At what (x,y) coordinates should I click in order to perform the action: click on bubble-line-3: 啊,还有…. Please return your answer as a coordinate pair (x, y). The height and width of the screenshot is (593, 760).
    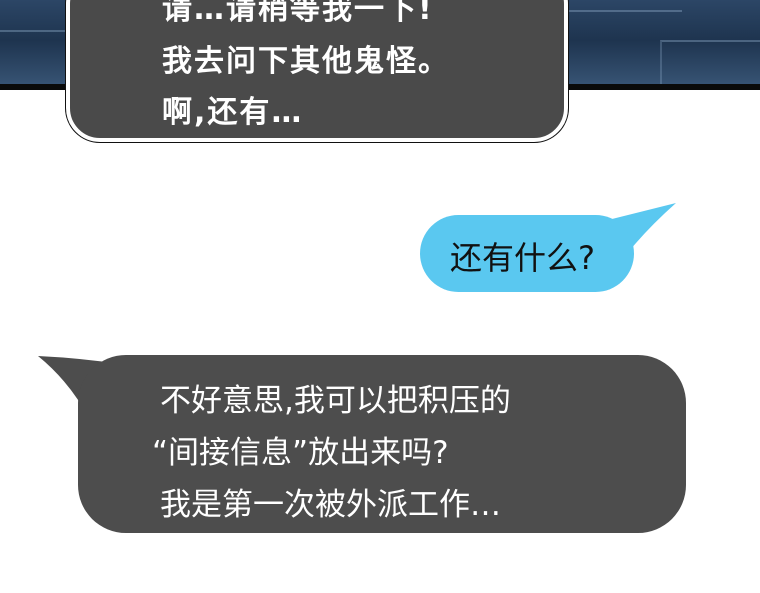
    Looking at the image, I should click on (233, 112).